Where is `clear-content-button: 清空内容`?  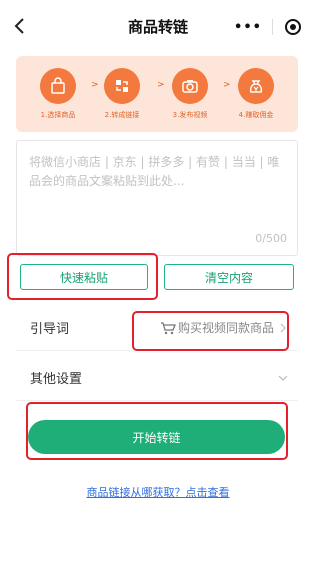 clear-content-button: 清空内容 is located at coordinates (229, 277).